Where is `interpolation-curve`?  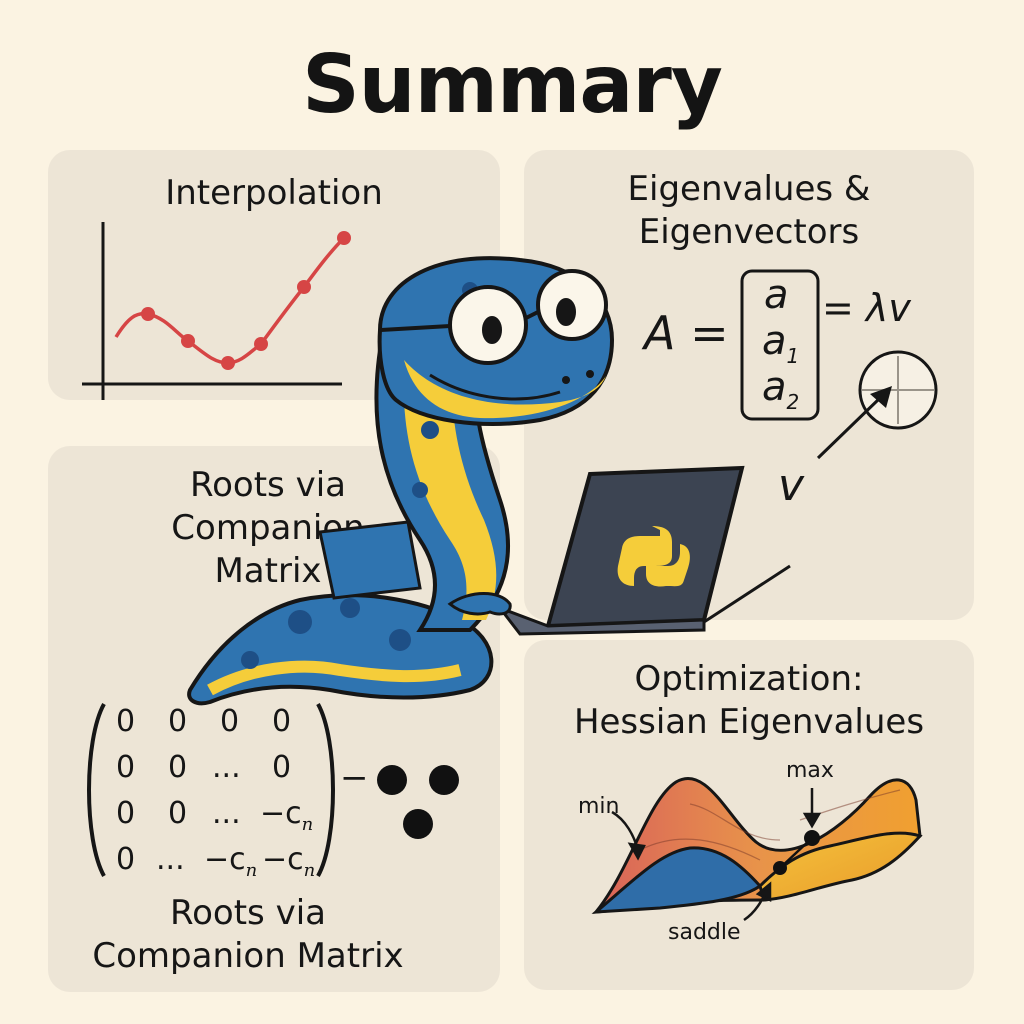
interpolation-curve is located at coordinates (230, 300).